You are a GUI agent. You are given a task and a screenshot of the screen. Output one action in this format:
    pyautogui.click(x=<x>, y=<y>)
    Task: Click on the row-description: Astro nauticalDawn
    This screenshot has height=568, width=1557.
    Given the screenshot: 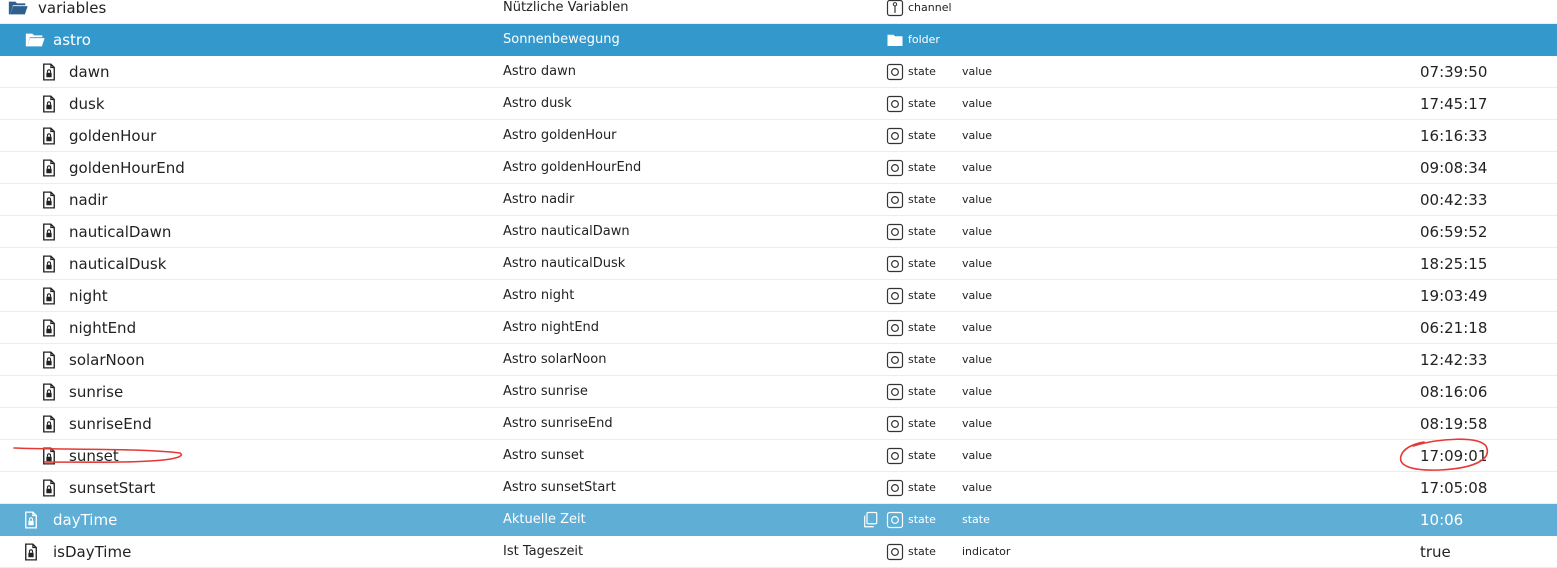 What is the action you would take?
    pyautogui.click(x=566, y=231)
    